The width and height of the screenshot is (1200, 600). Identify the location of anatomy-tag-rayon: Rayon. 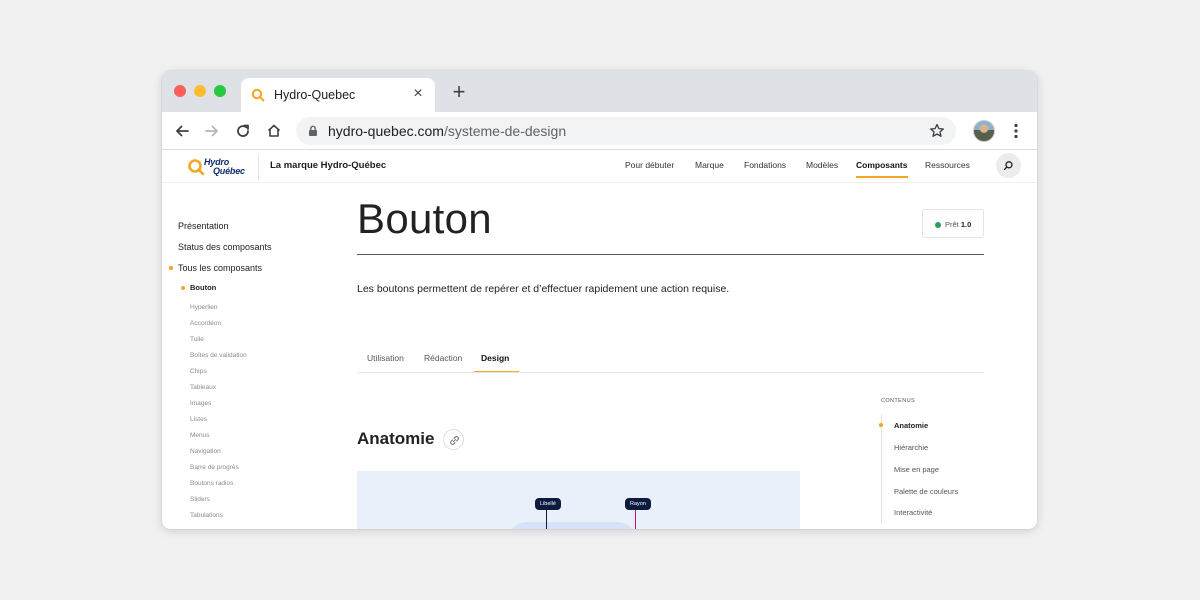
(638, 504).